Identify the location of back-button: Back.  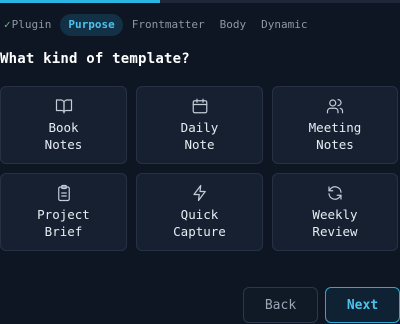
(280, 305).